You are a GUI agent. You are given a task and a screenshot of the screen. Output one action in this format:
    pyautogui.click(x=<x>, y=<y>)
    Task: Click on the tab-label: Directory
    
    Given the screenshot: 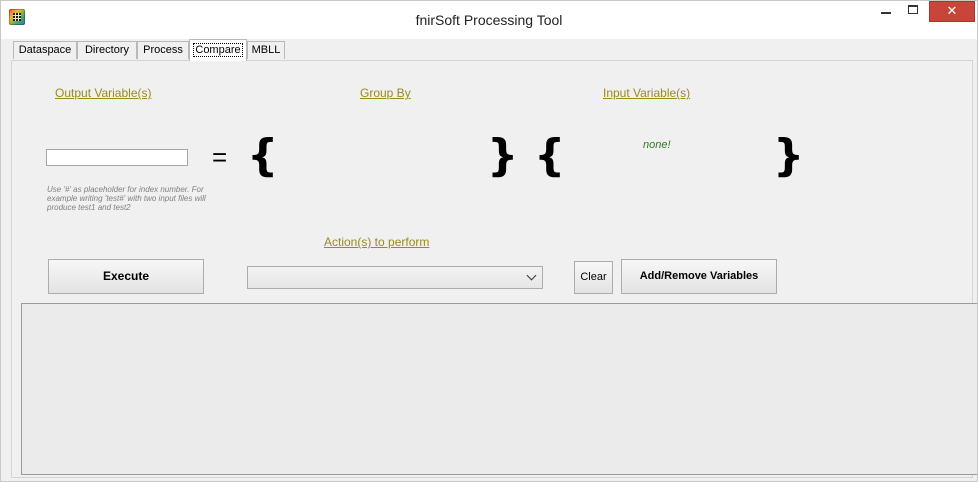 What is the action you would take?
    pyautogui.click(x=106, y=50)
    